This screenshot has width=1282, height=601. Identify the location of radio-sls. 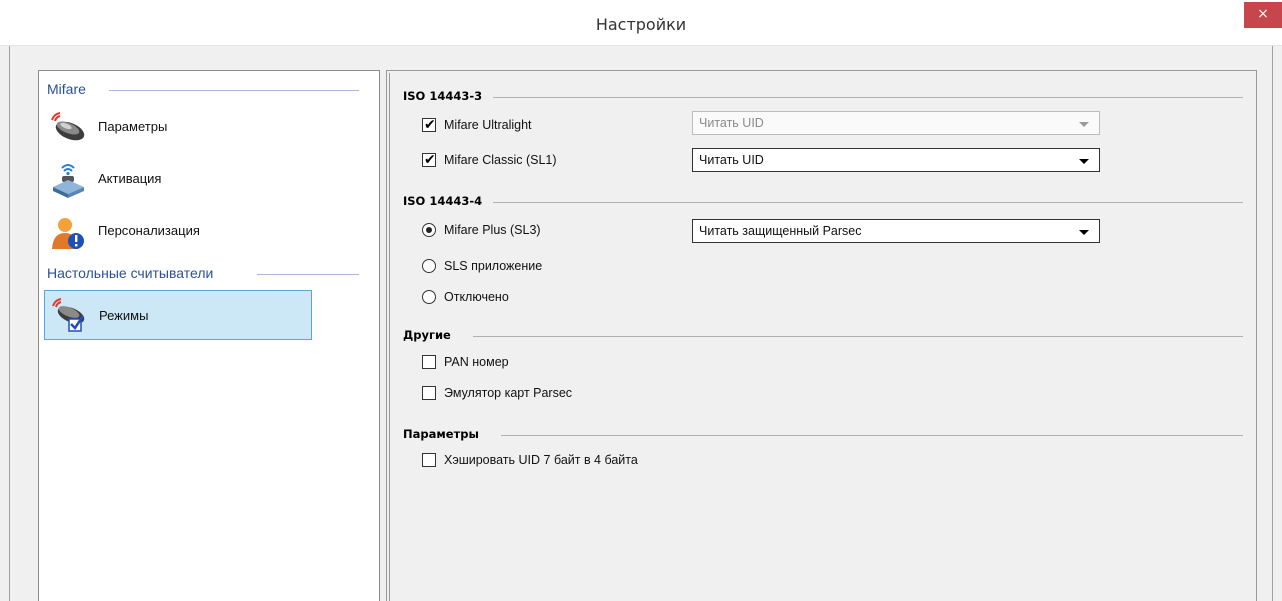
(429, 266).